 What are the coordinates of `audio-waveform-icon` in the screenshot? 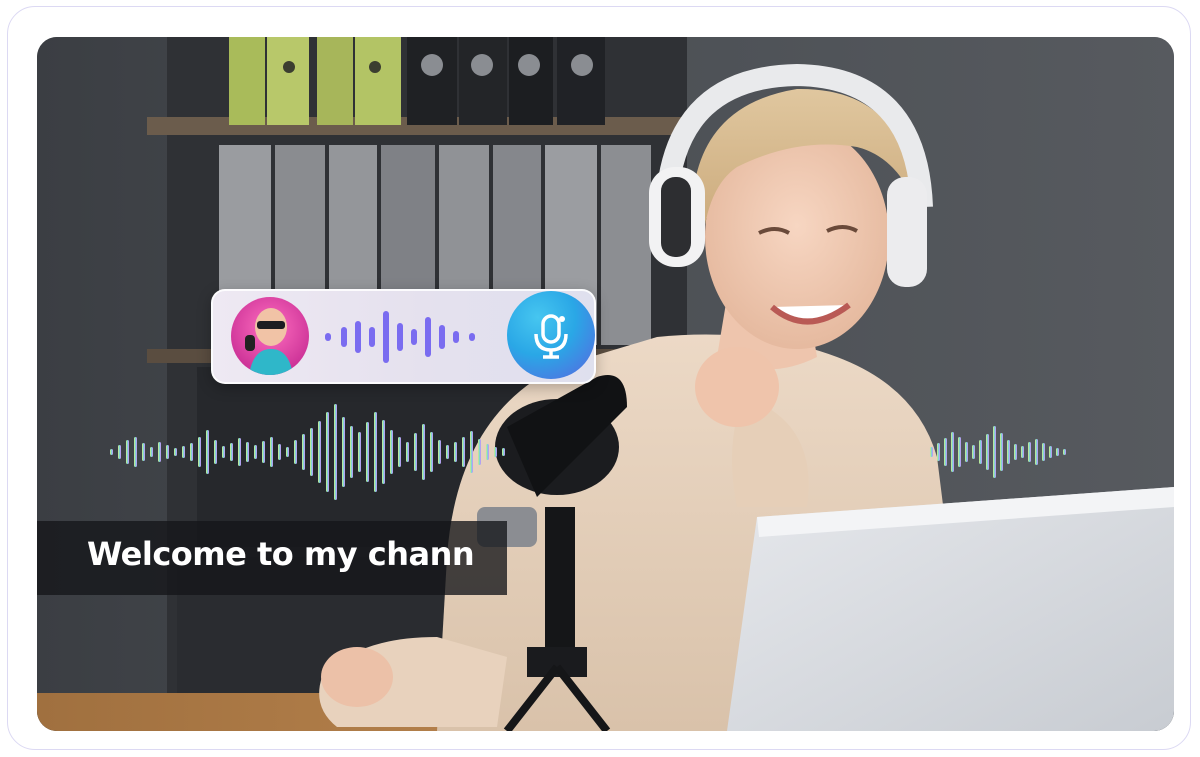 It's located at (400, 337).